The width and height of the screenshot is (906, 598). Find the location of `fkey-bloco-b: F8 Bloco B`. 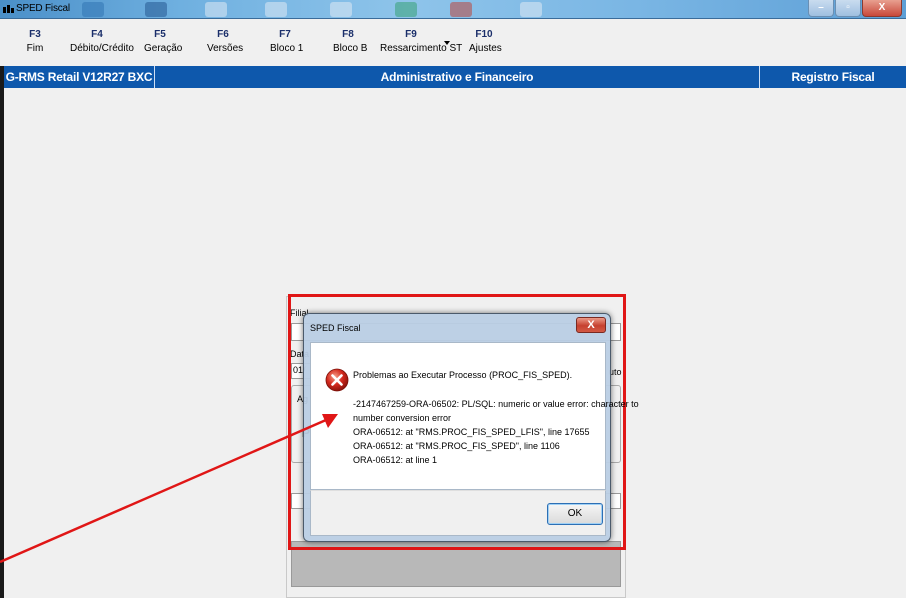

fkey-bloco-b: F8 Bloco B is located at coordinates (350, 41).